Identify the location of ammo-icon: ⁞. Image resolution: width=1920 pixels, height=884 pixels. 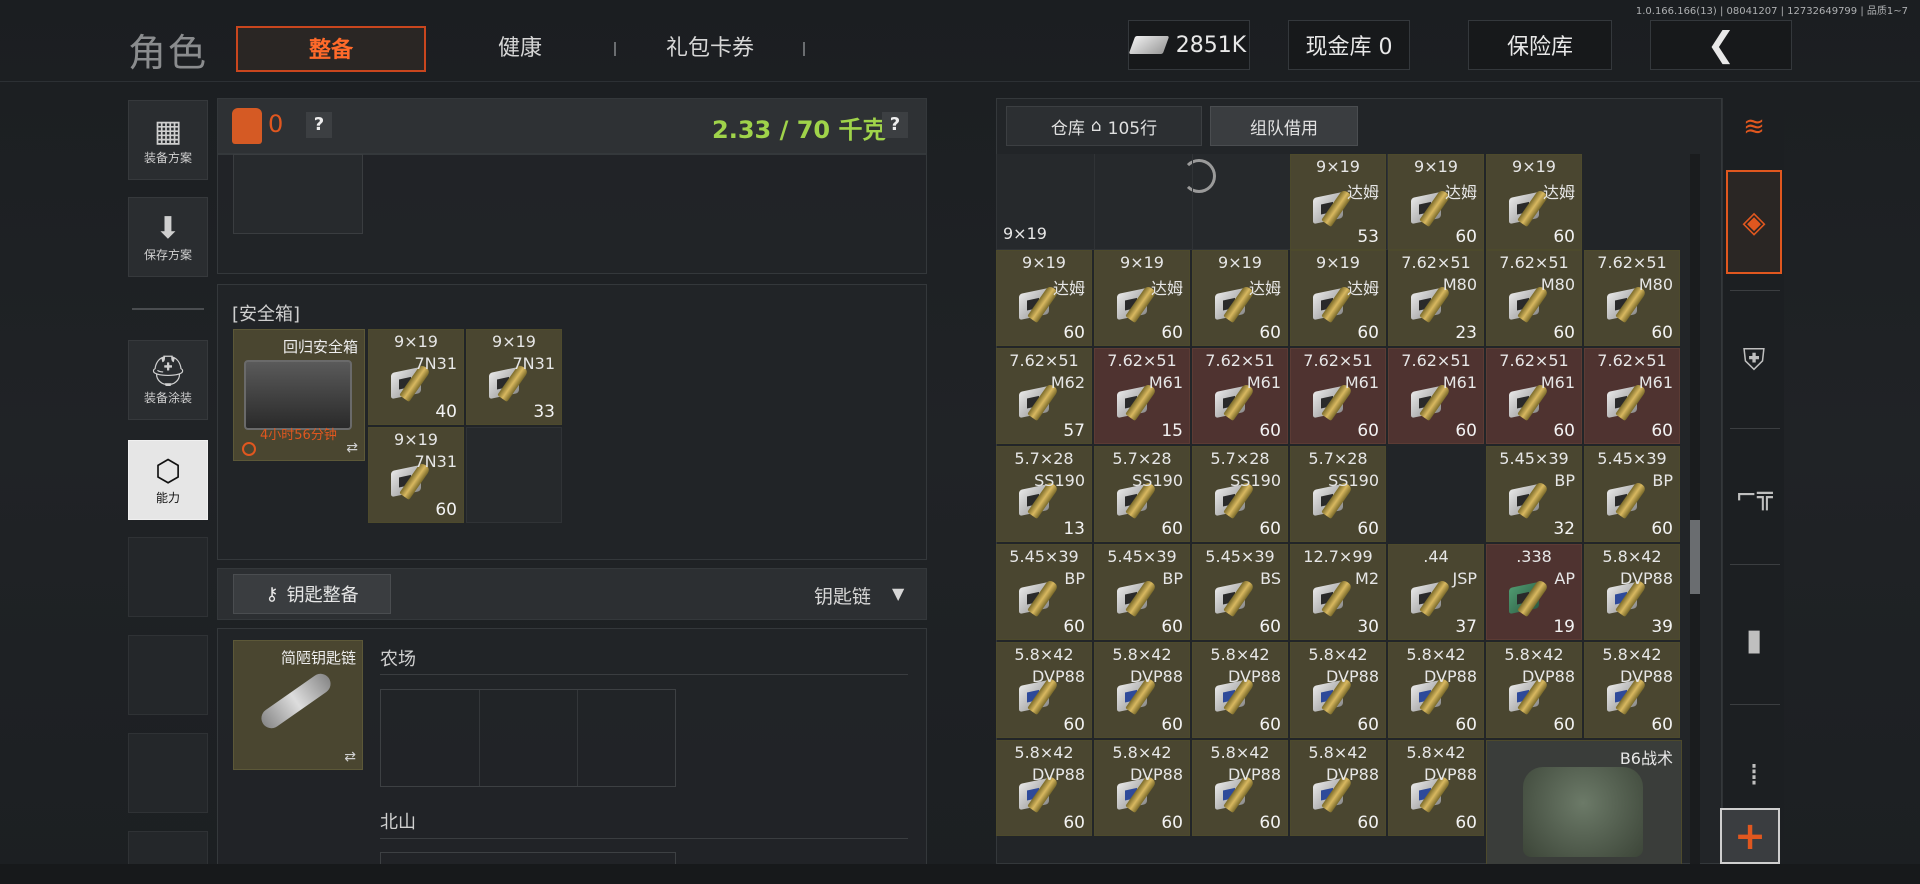
(1754, 775).